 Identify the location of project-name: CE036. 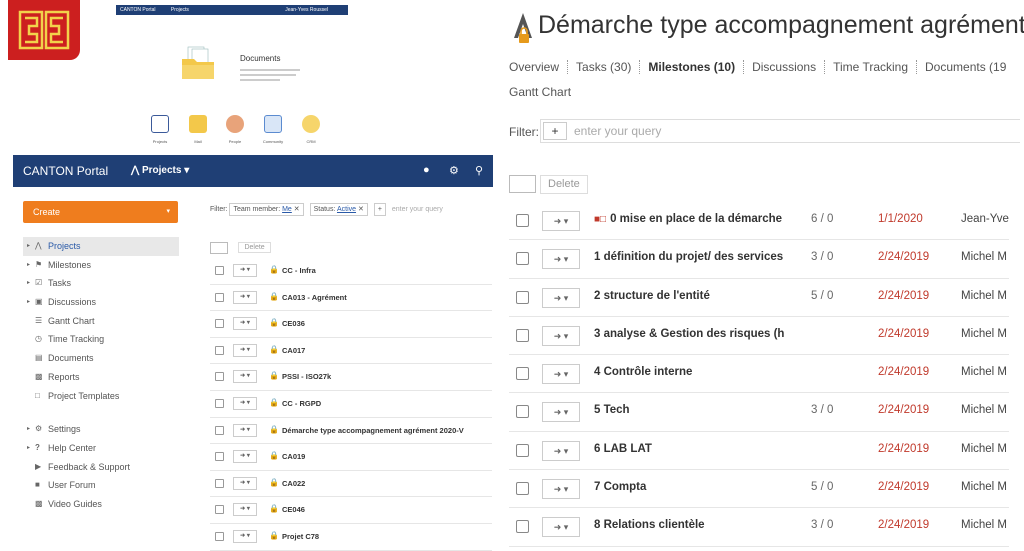
(387, 323).